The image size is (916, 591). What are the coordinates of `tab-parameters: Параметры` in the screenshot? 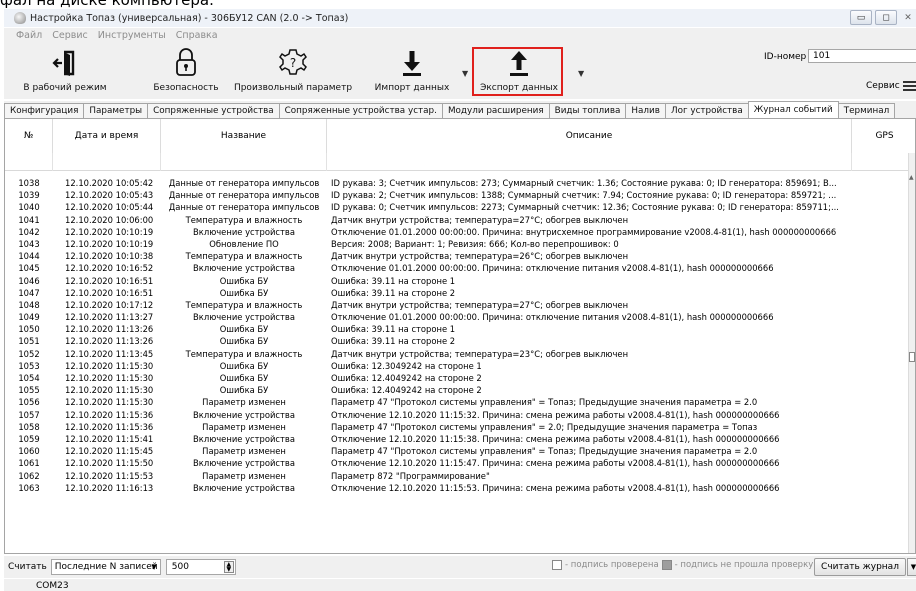 It's located at (116, 110).